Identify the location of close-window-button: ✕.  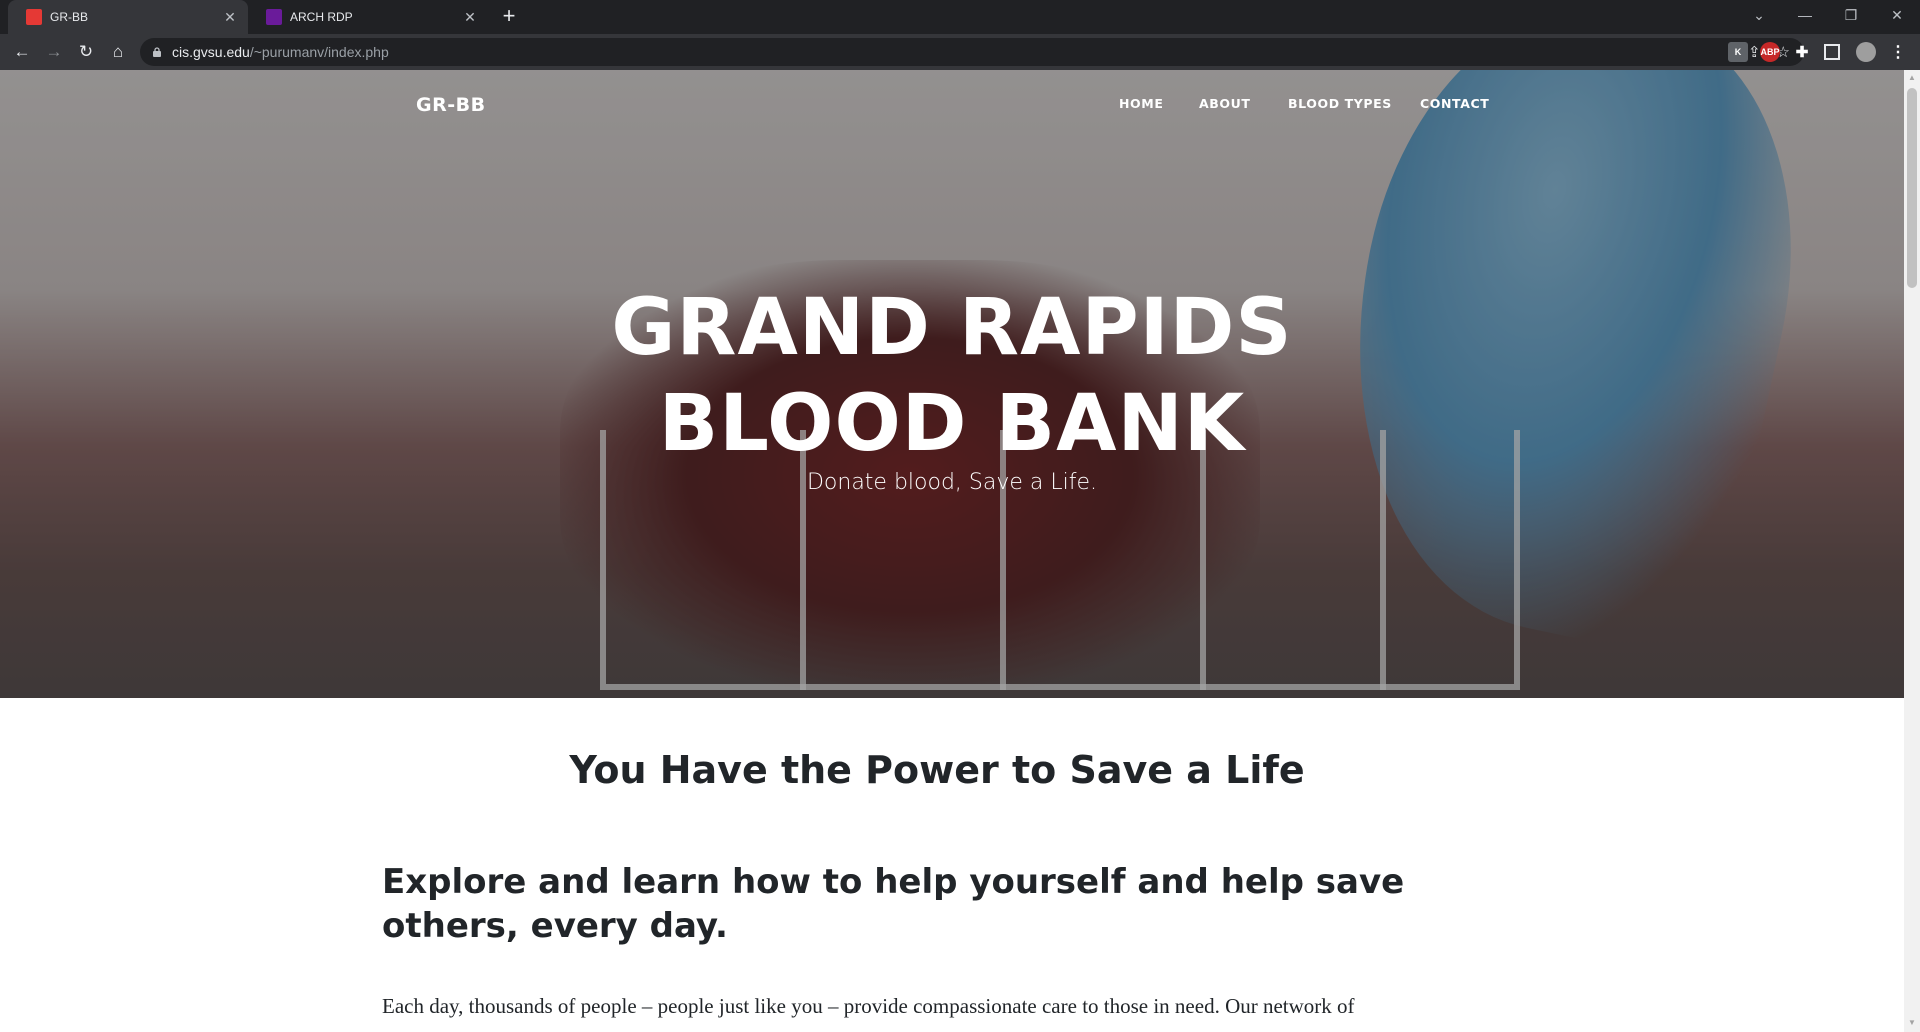
(1897, 15).